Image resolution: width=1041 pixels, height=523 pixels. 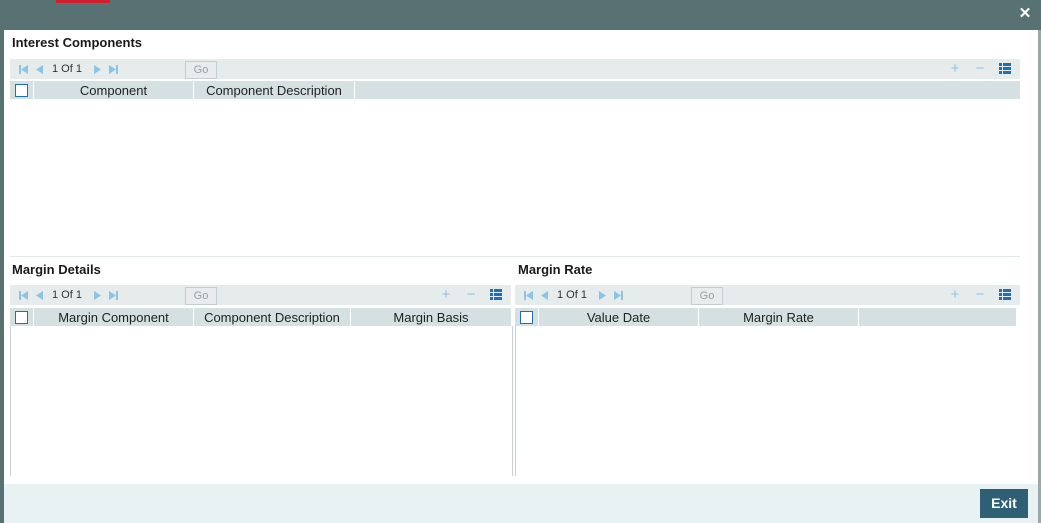 I want to click on interest-components-title: Interest Components, so click(x=77, y=42).